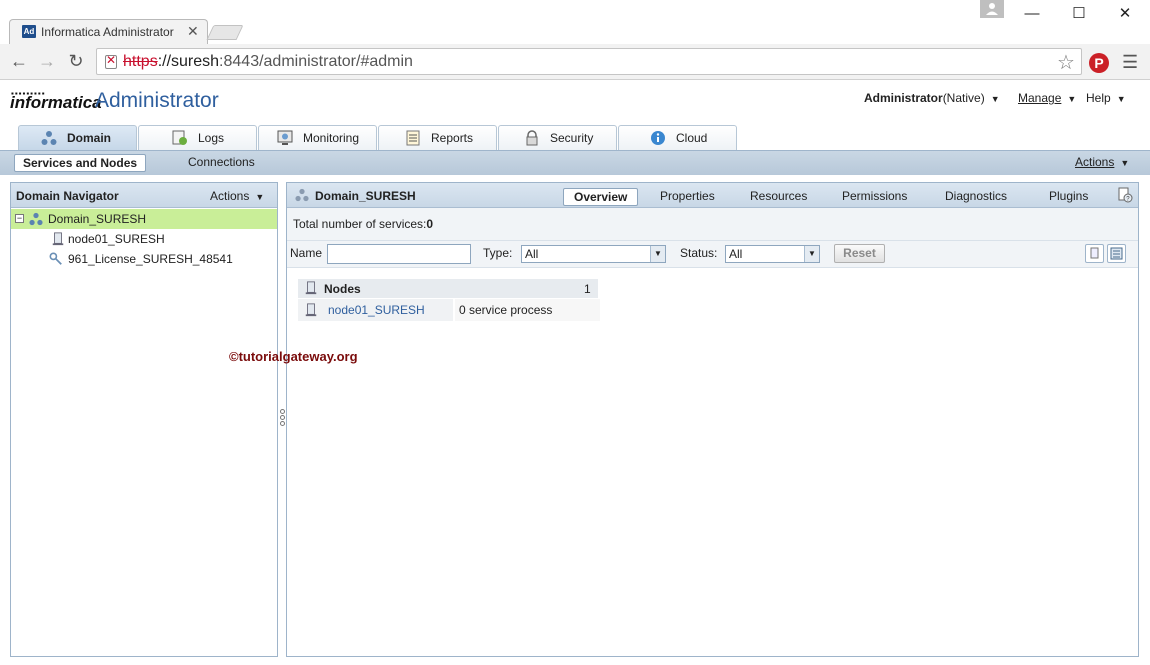 This screenshot has width=1150, height=665. I want to click on tree-item-domain: − Domain_SURESH, so click(144, 219).